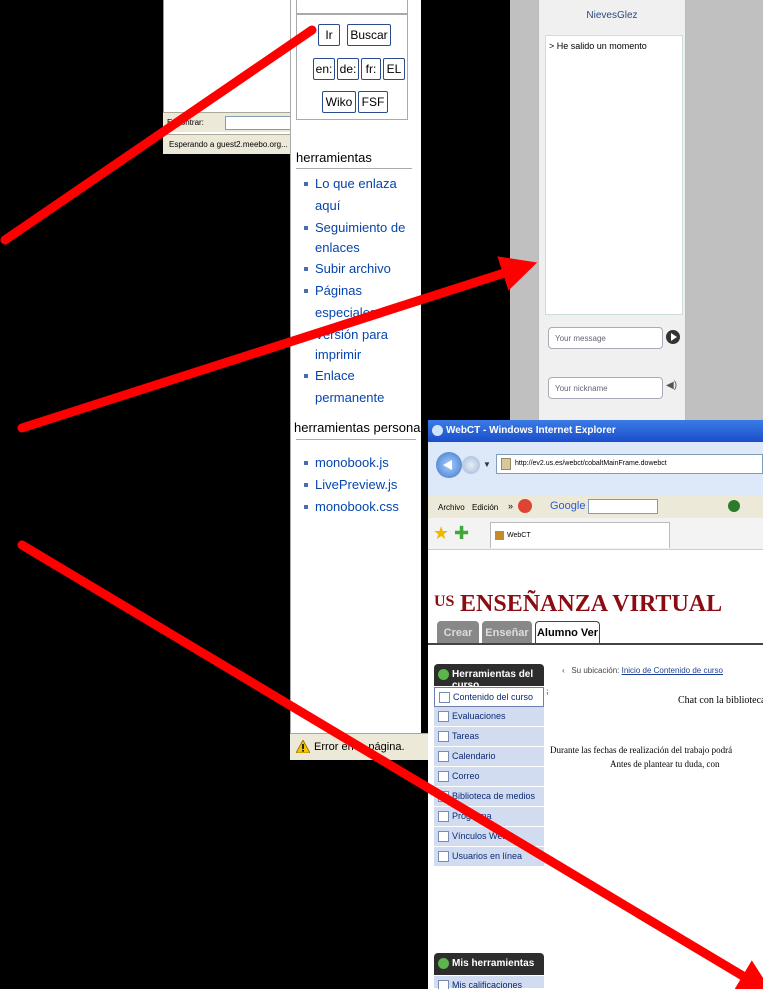 The height and width of the screenshot is (989, 763). I want to click on assignment-icon, so click(443, 736).